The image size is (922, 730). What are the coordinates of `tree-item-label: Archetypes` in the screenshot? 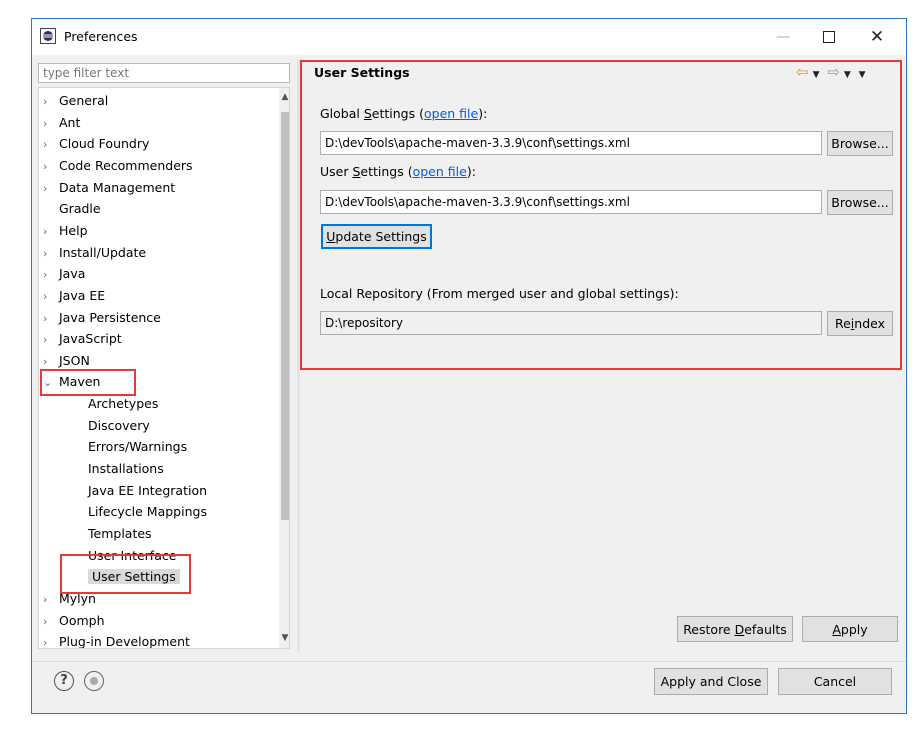 It's located at (123, 404).